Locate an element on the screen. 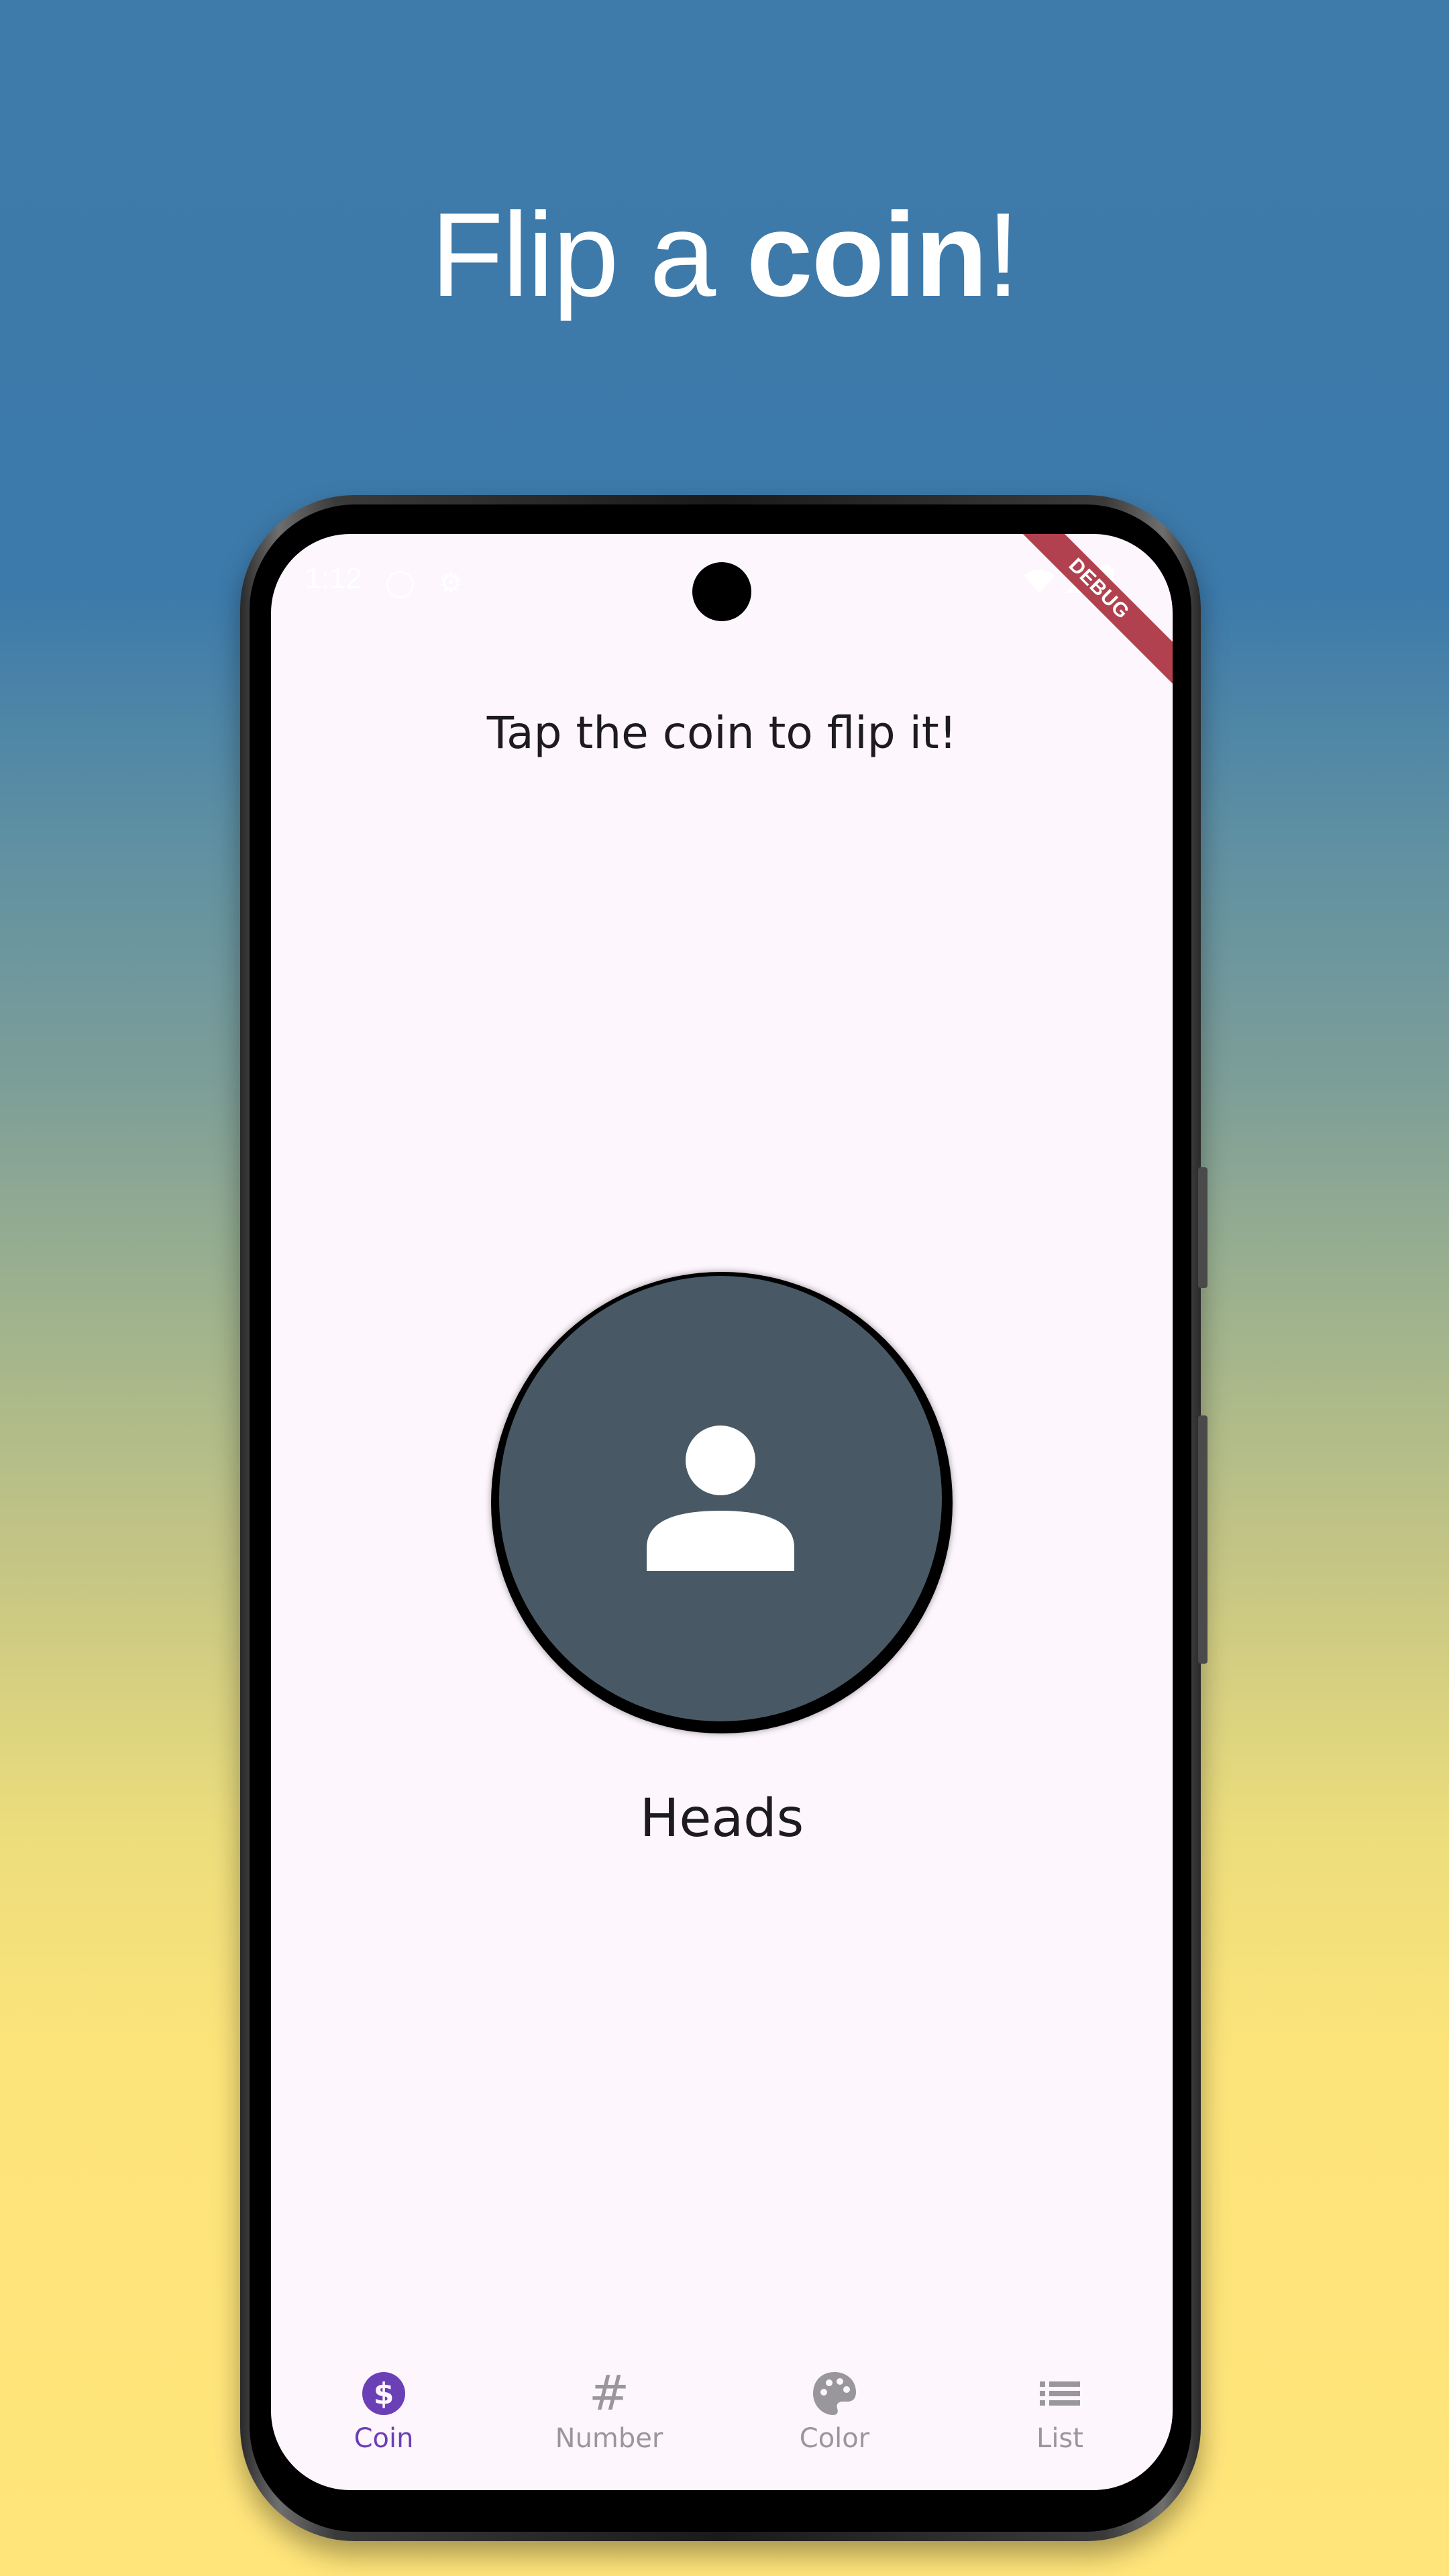  list-icon is located at coordinates (1060, 2393).